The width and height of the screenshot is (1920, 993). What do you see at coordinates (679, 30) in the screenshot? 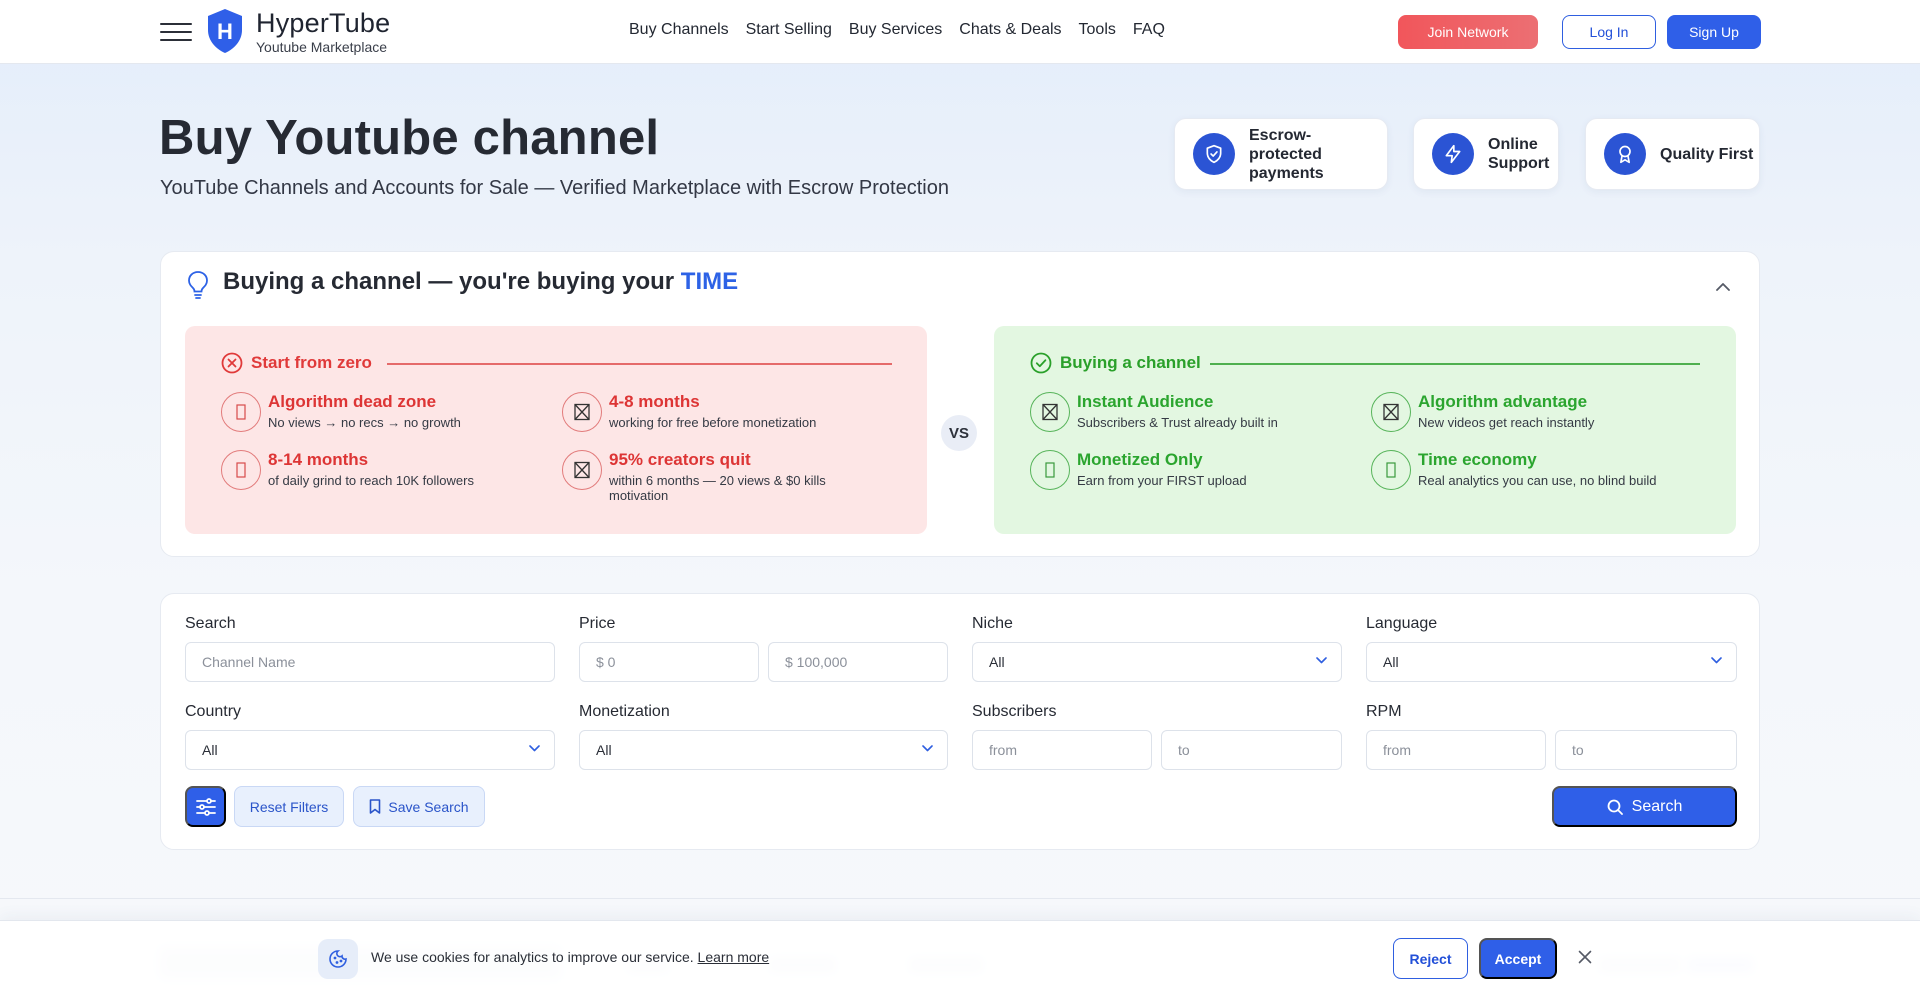
I see `nav-buy-channels: Buy Channels` at bounding box center [679, 30].